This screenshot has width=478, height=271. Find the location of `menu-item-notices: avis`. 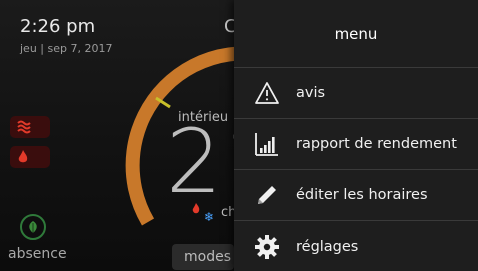

menu-item-notices: avis is located at coordinates (356, 93).